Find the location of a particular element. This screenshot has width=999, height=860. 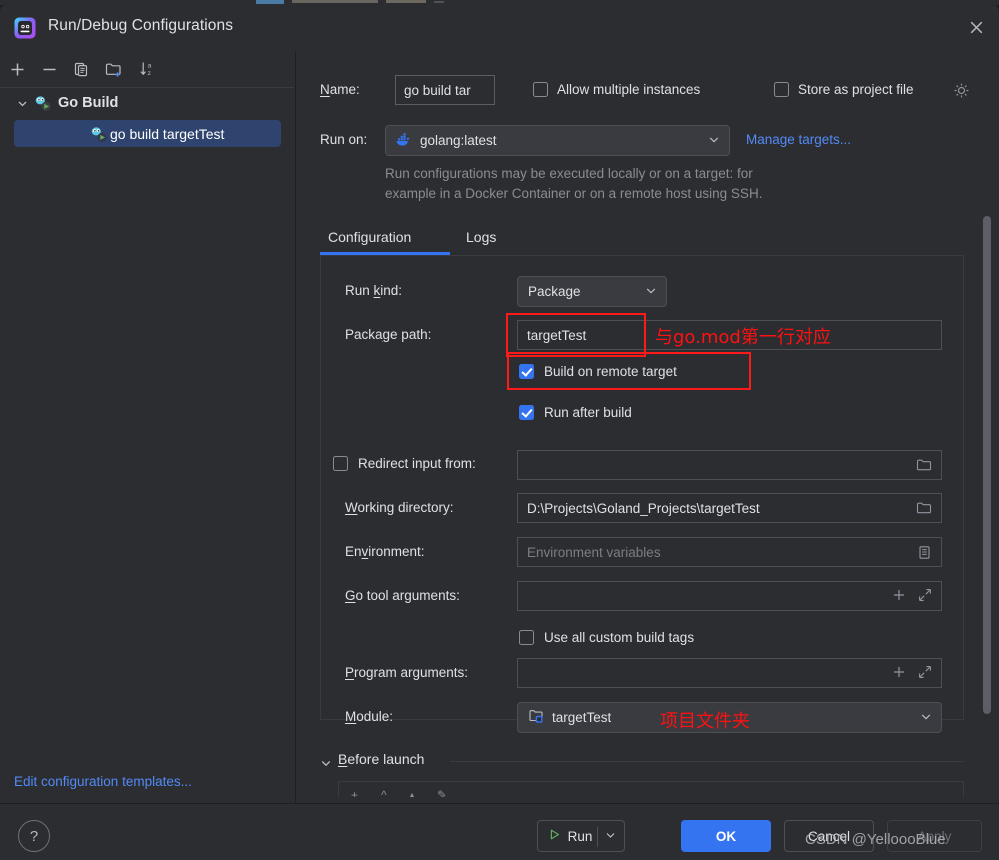

redirect-input-checkbox: Redirect input from: is located at coordinates (404, 463).